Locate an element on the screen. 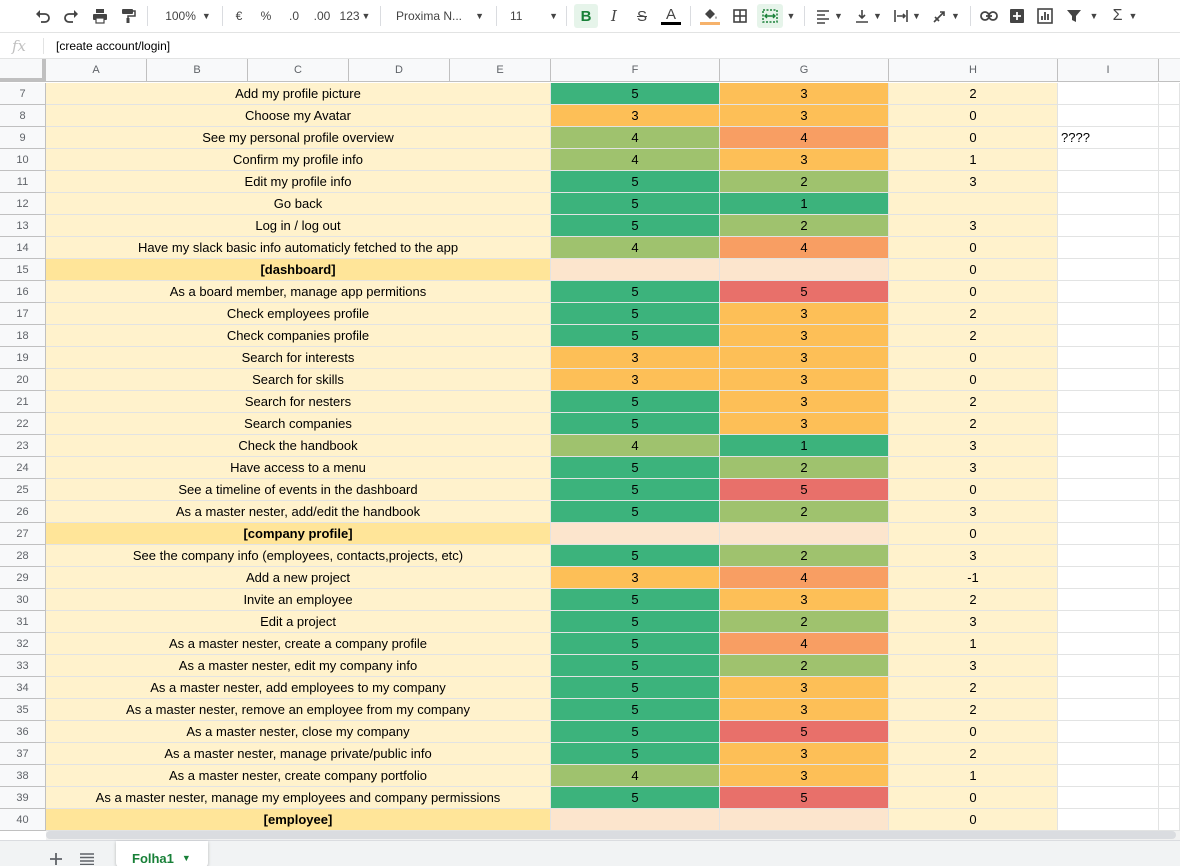  story-cell: As a master nester, edit my company info is located at coordinates (298, 666).